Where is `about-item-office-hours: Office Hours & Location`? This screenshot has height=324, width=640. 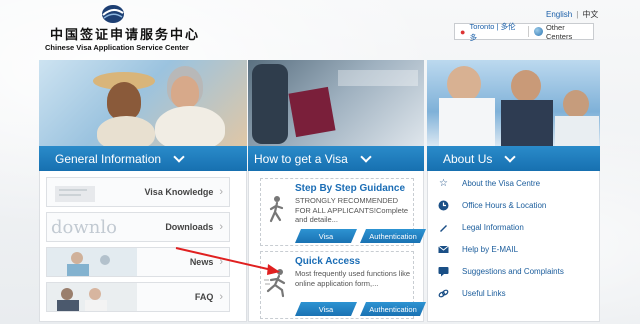
about-item-office-hours: Office Hours & Location is located at coordinates (492, 205).